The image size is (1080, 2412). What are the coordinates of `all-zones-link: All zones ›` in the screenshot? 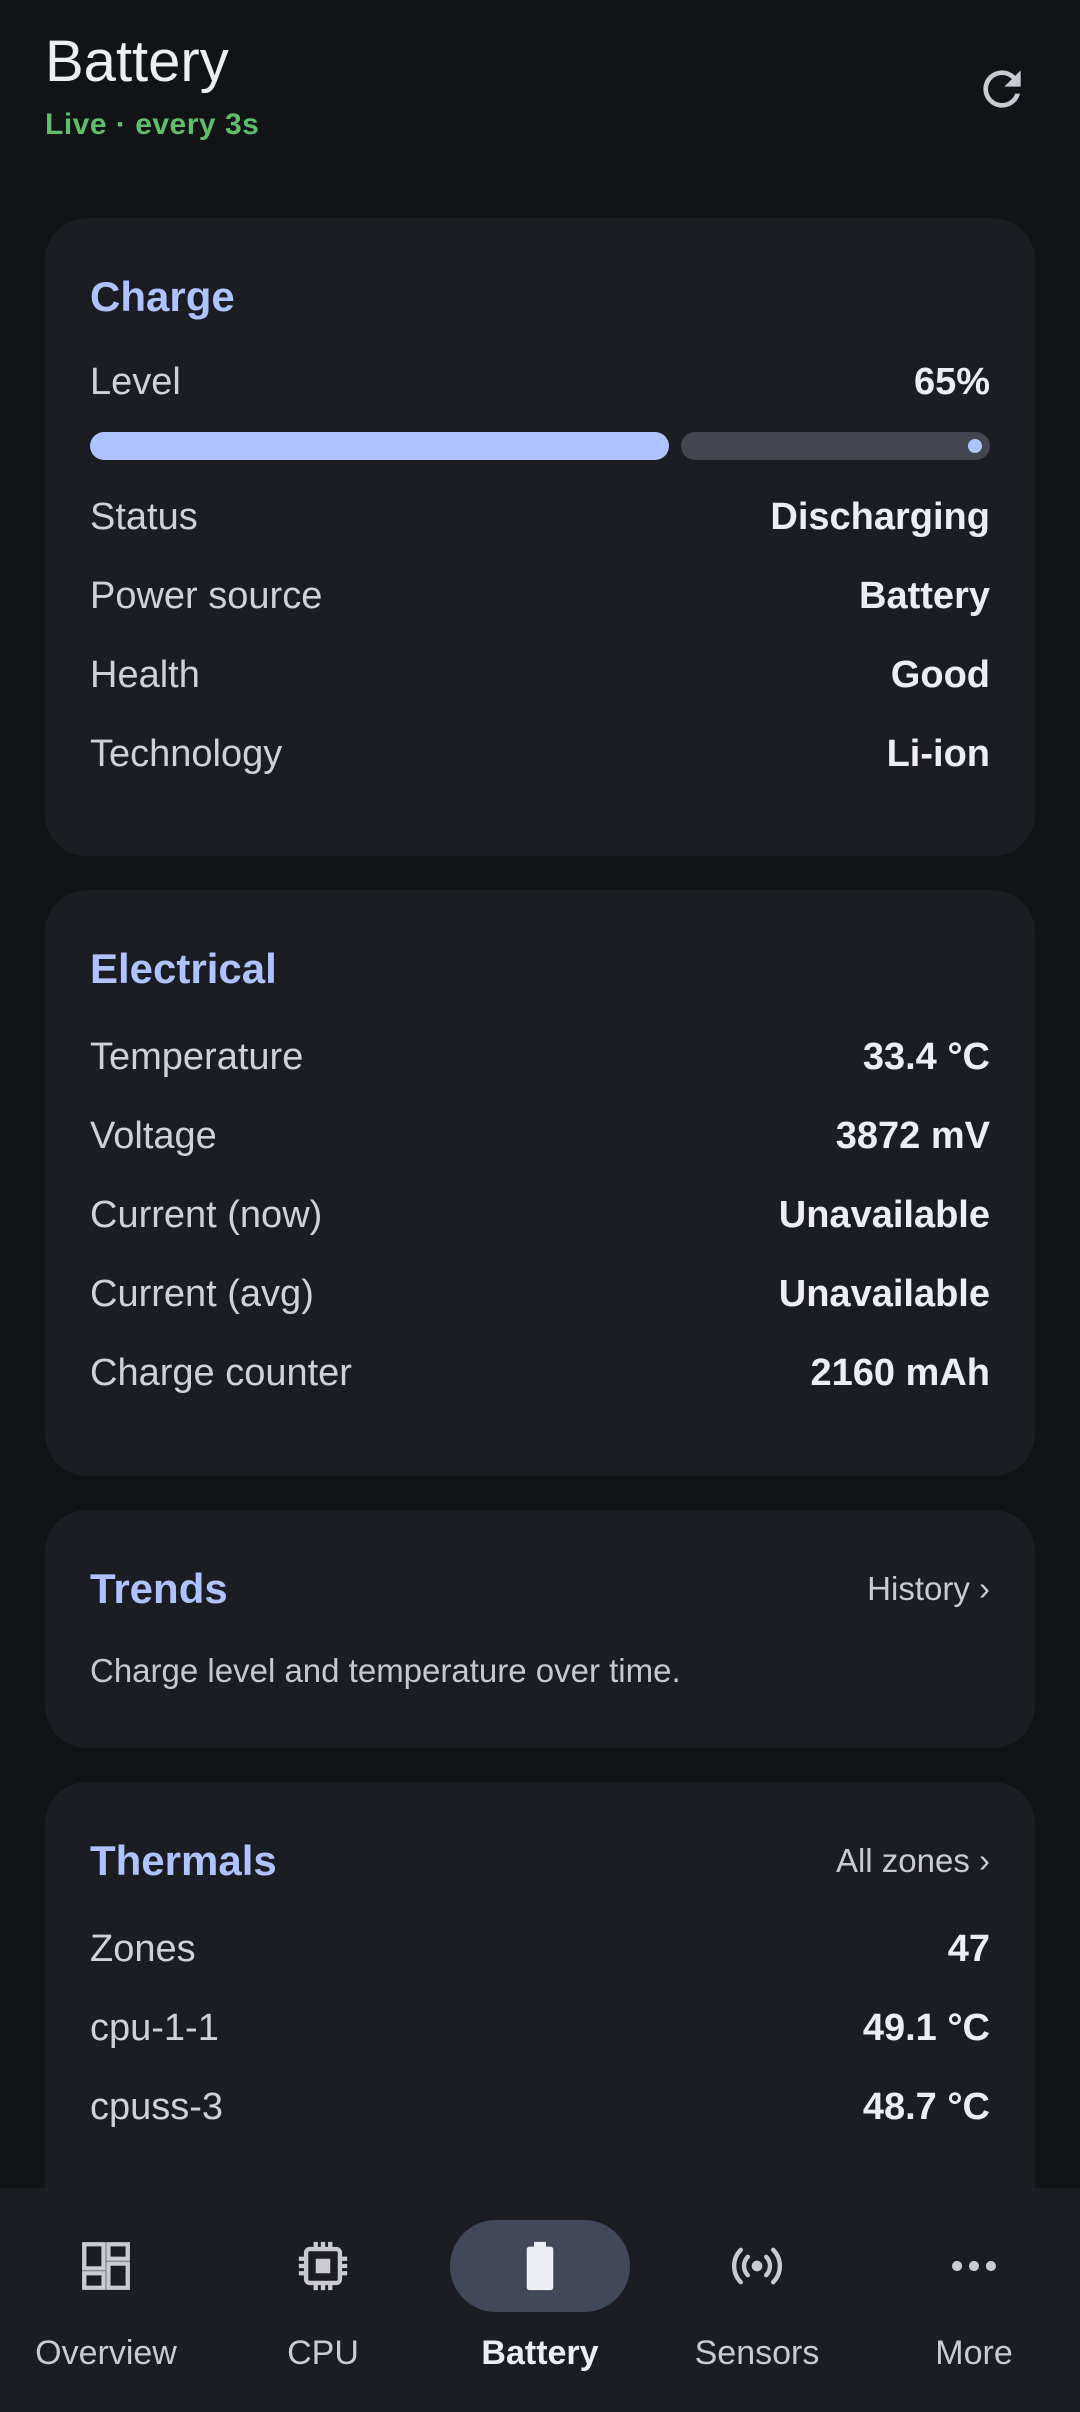 It's located at (913, 1861).